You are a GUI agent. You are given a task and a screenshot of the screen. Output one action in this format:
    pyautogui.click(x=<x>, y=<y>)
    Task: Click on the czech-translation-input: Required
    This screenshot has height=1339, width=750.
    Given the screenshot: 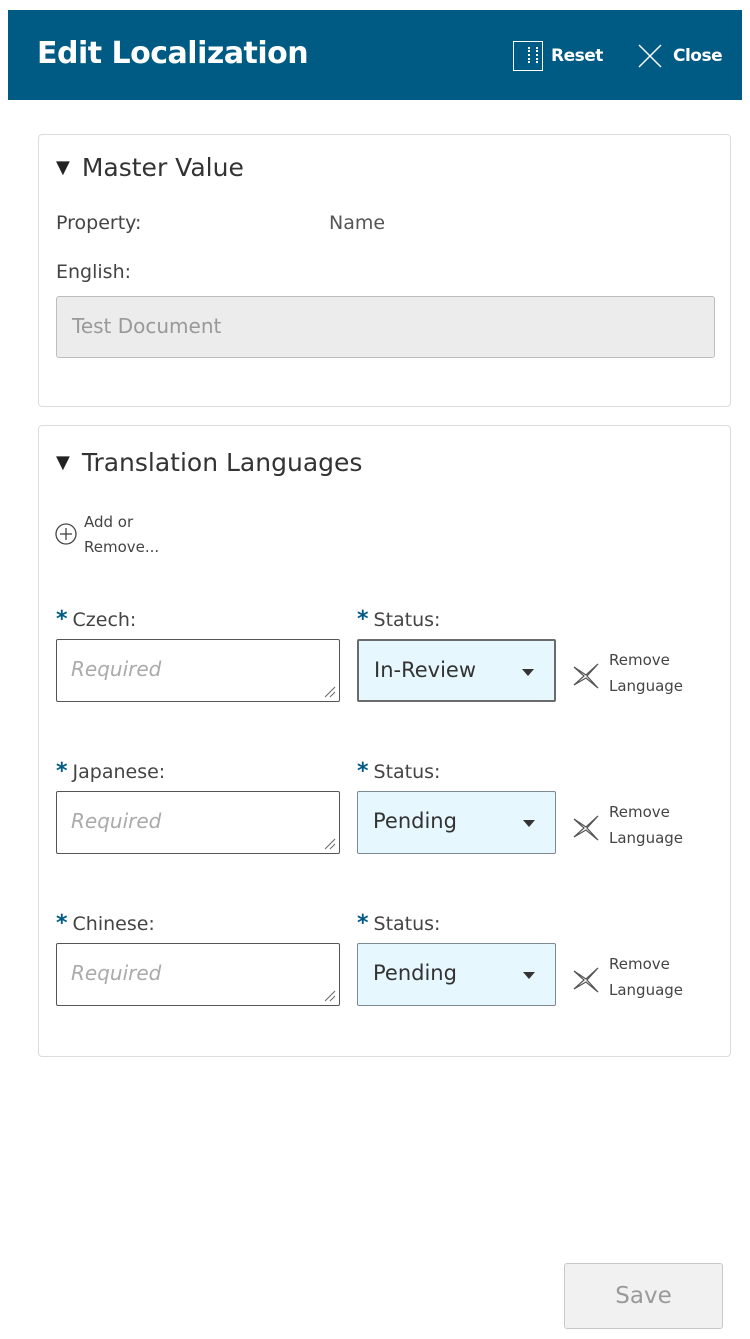 What is the action you would take?
    pyautogui.click(x=198, y=670)
    